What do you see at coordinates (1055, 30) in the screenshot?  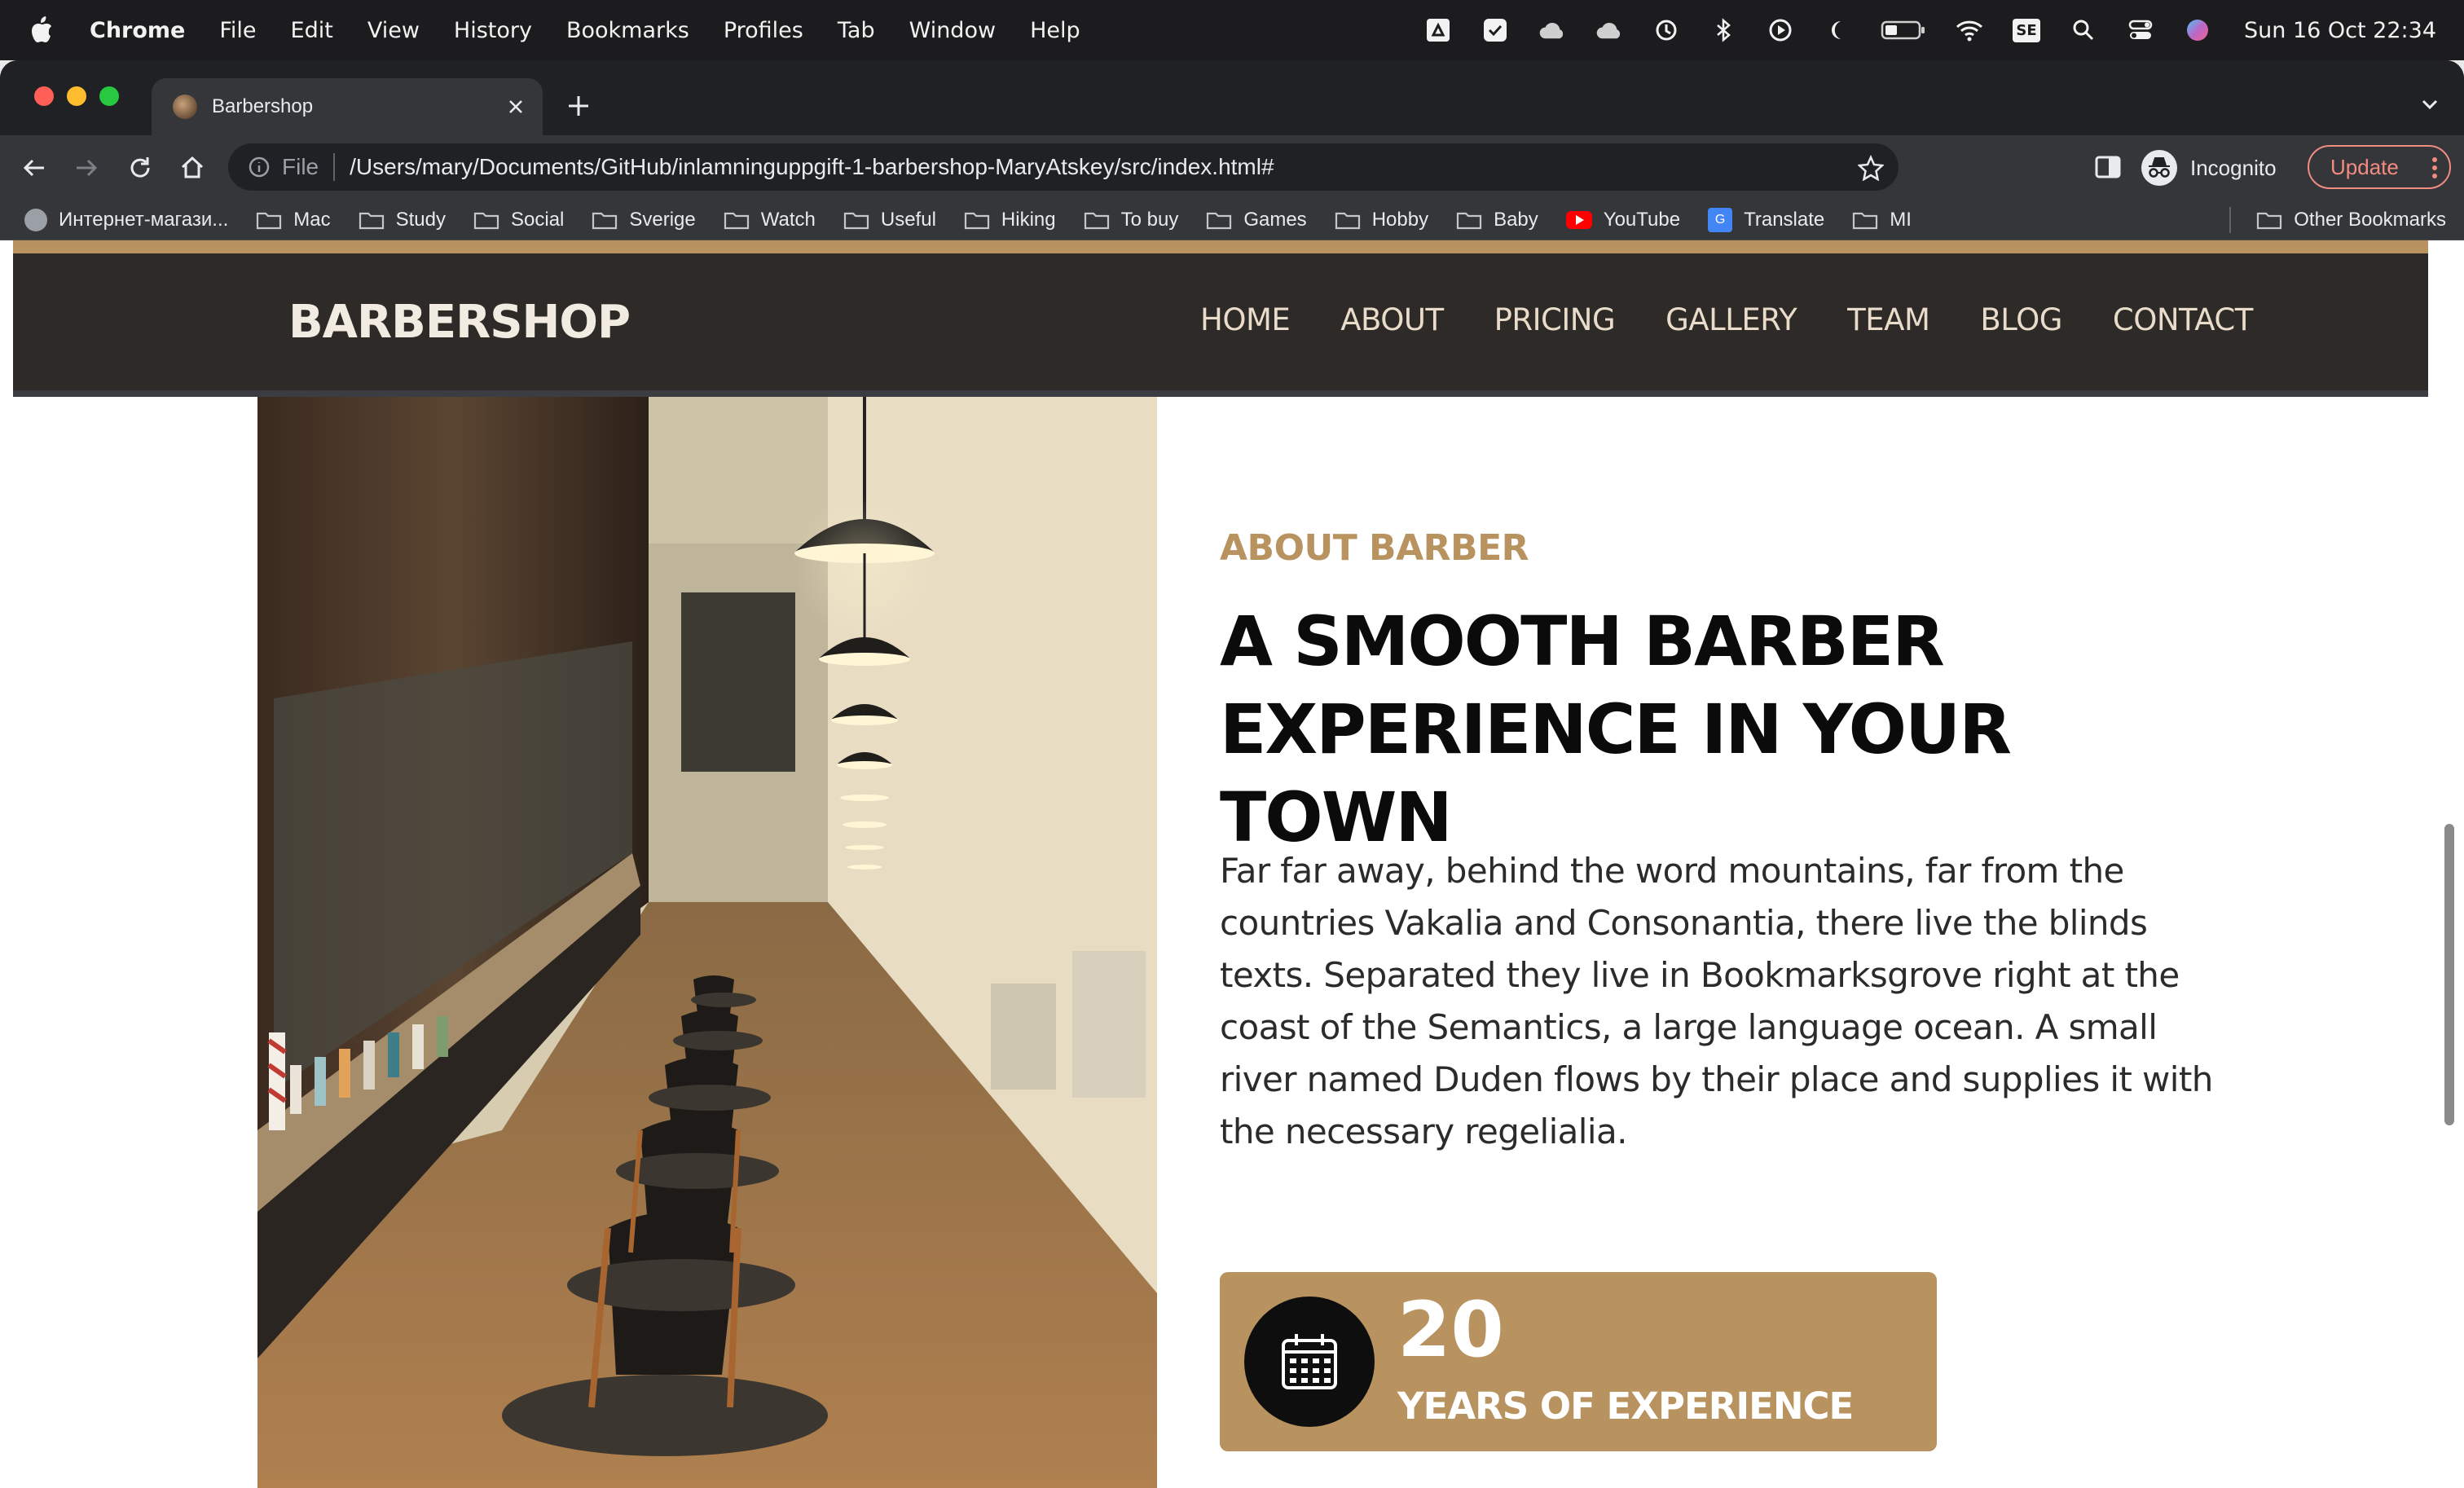 I see `menu-help: Help` at bounding box center [1055, 30].